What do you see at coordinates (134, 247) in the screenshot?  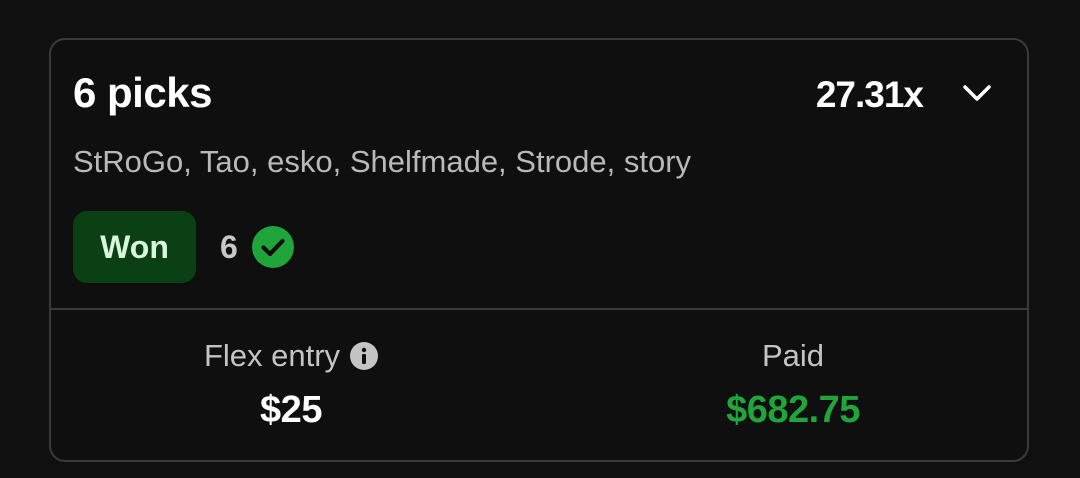 I see `status-badge: Won` at bounding box center [134, 247].